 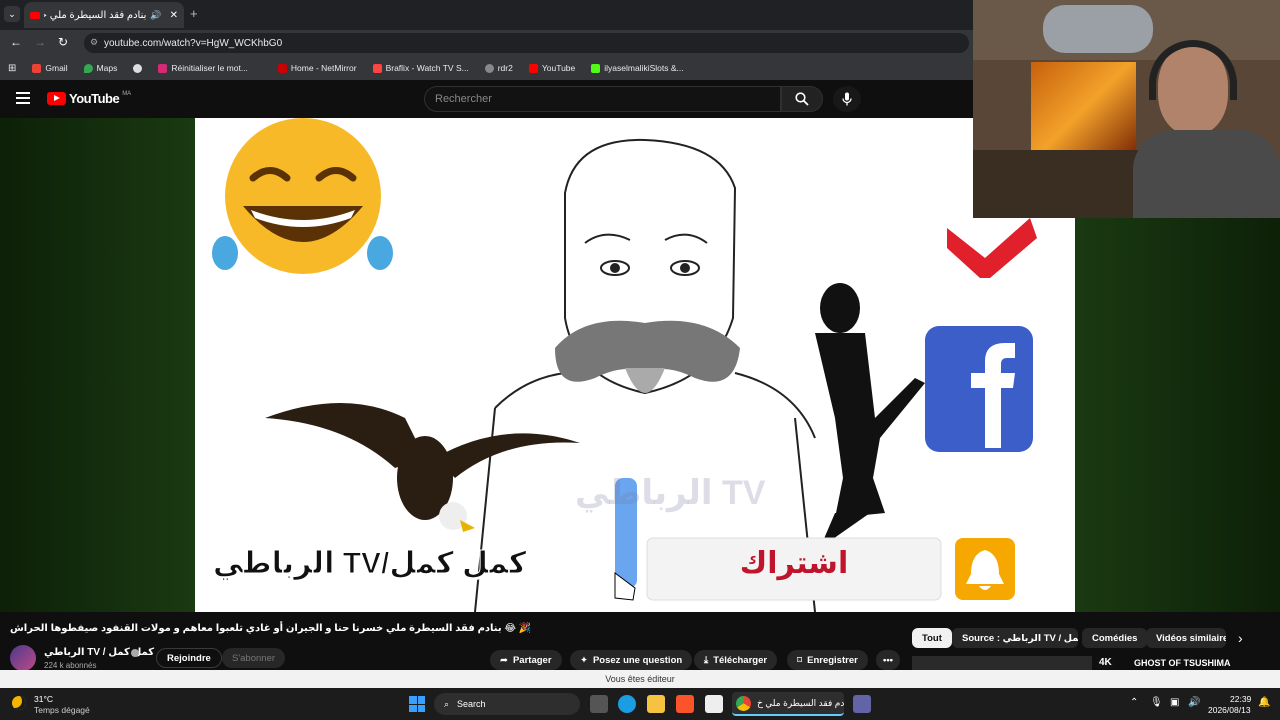 I want to click on weather-moon-icon, so click(x=19, y=703).